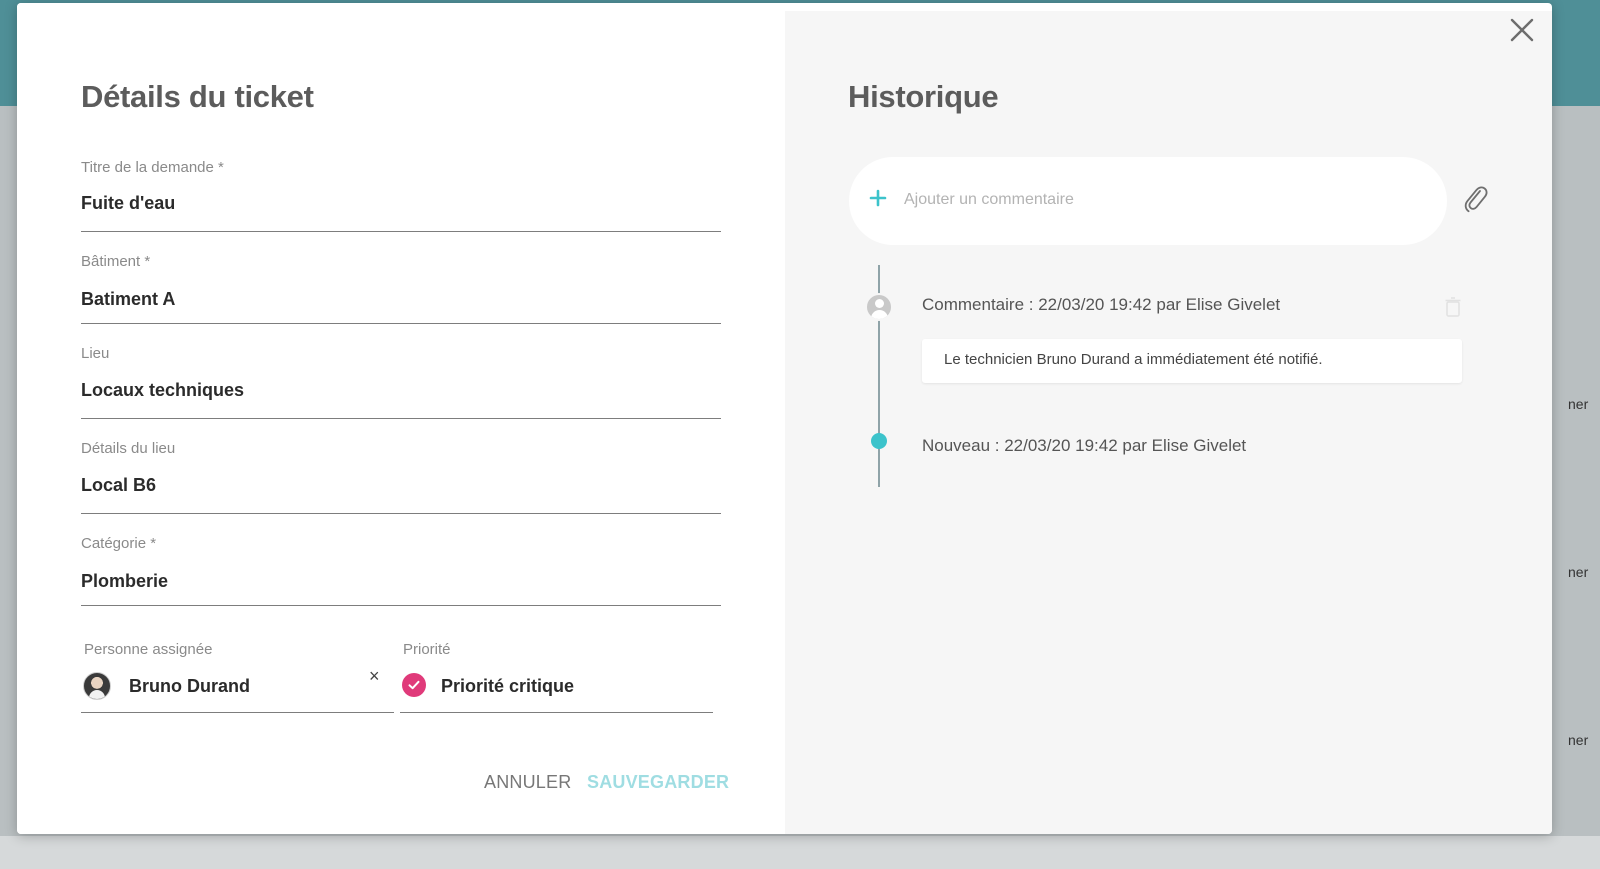 This screenshot has width=1600, height=869. What do you see at coordinates (401, 474) in the screenshot?
I see `field-location-details: Détails du lieu Local B6` at bounding box center [401, 474].